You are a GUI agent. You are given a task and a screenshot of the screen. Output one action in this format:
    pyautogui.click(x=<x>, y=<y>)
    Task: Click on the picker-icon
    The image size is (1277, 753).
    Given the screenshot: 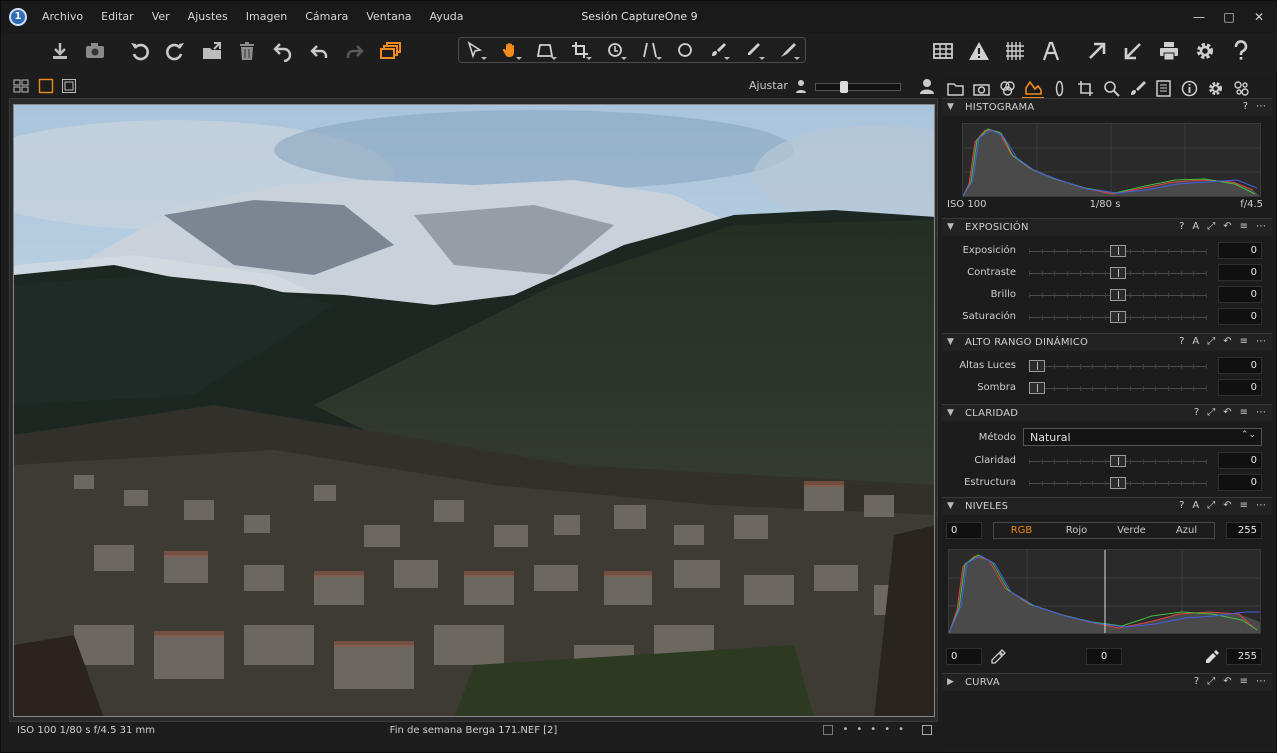 What is the action you would take?
    pyautogui.click(x=753, y=50)
    